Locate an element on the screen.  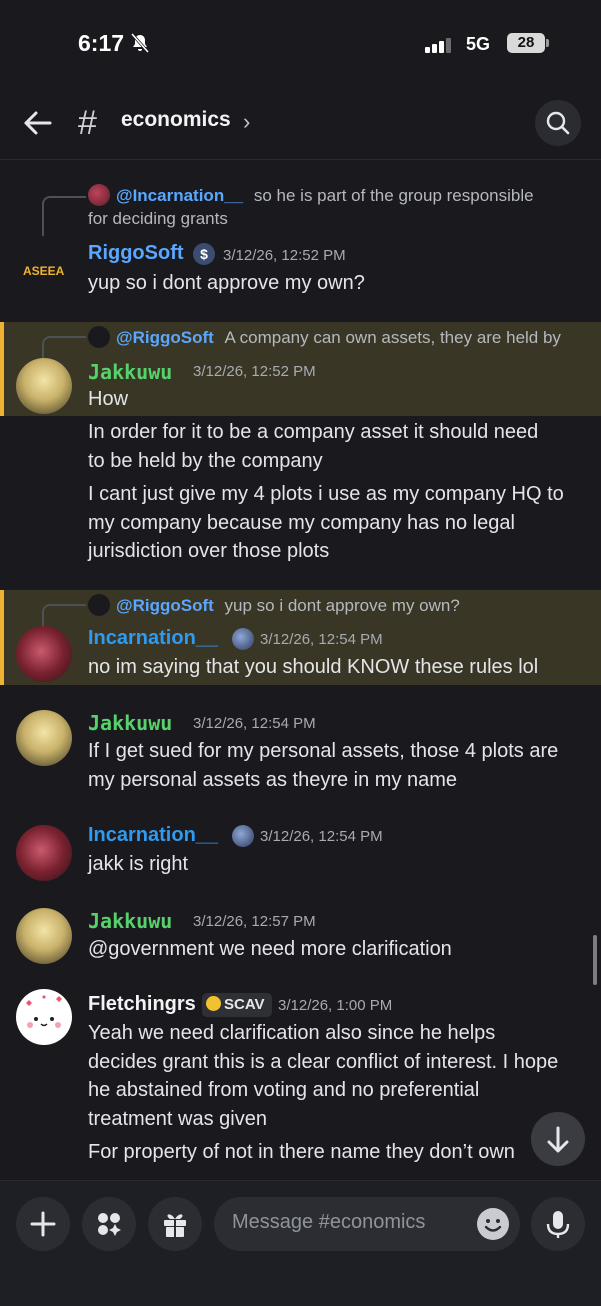
skull-icon is located at coordinates (213, 1003).